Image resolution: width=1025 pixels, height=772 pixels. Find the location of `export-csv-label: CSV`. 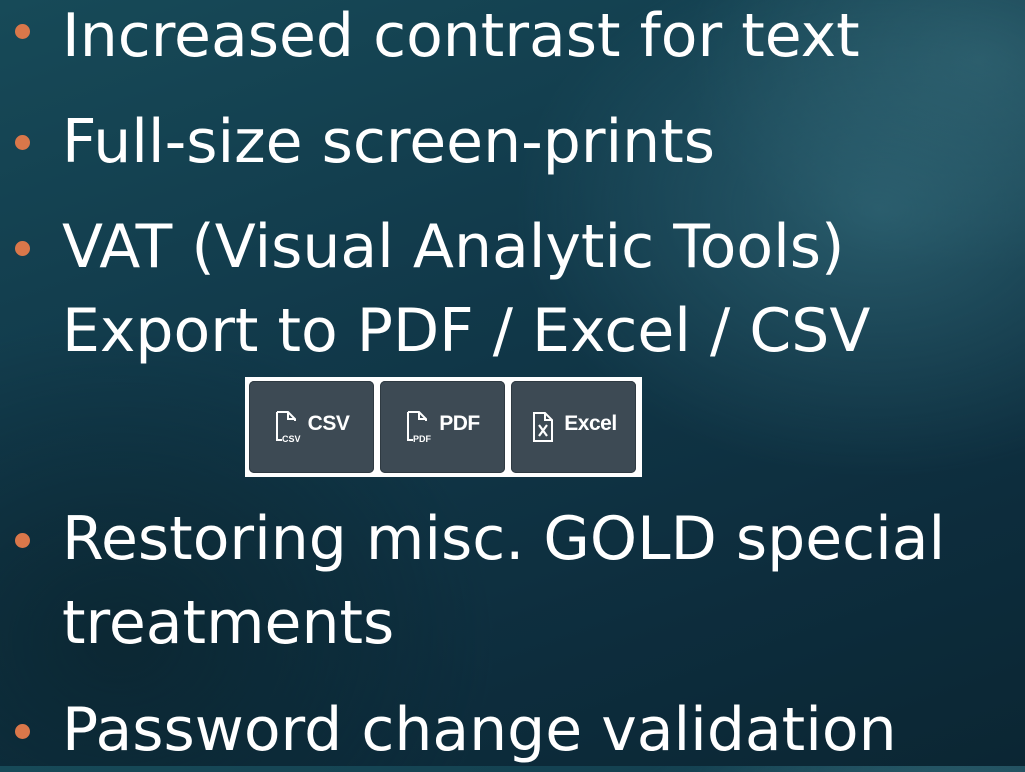

export-csv-label: CSV is located at coordinates (328, 423).